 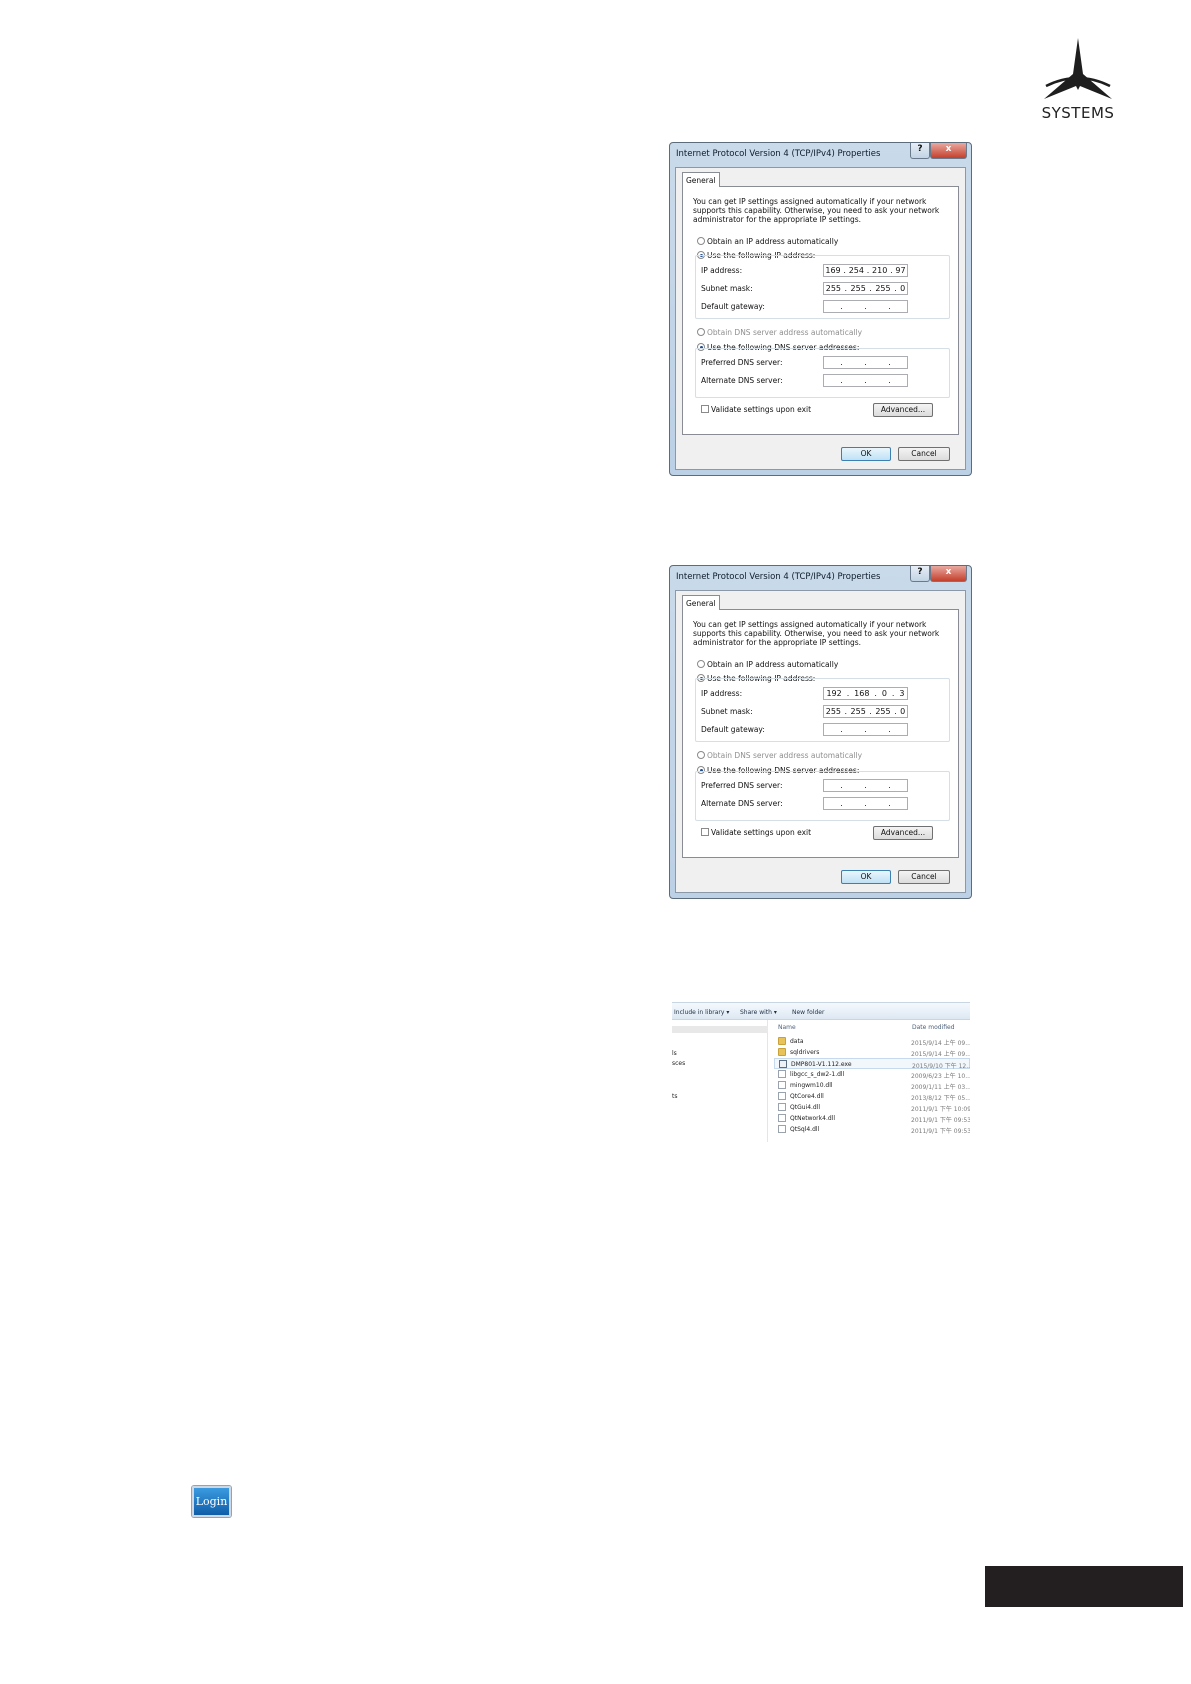 What do you see at coordinates (808, 1012) in the screenshot?
I see `new-folder-button: New folder` at bounding box center [808, 1012].